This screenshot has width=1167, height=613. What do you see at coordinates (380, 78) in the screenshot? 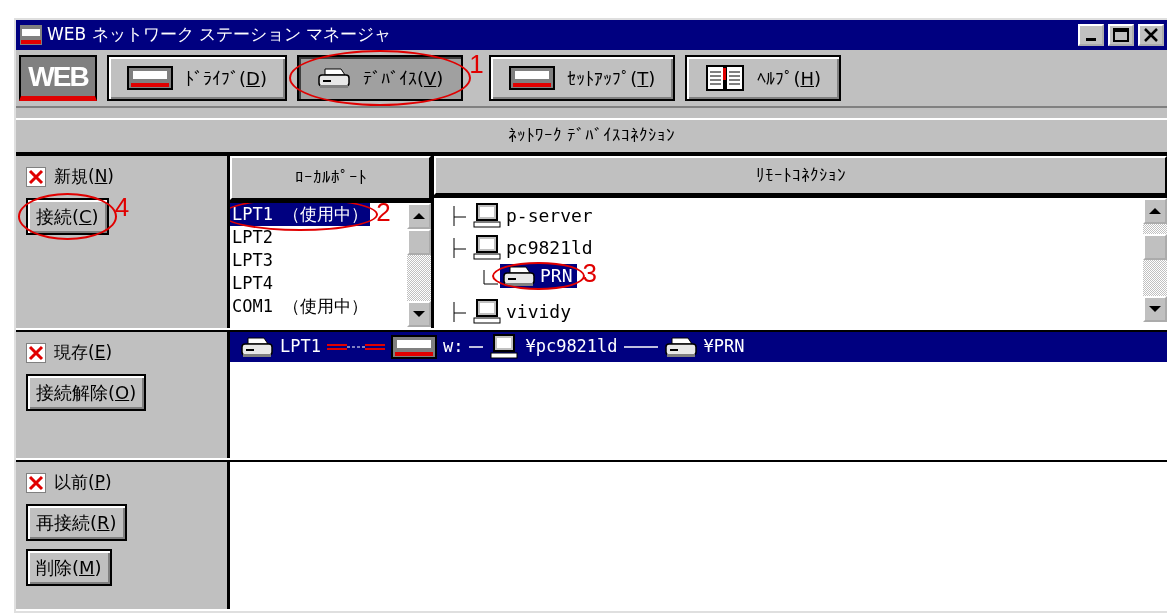
I see `toolbar-button: ﾃﾞﾊﾞｲｽ(V)` at bounding box center [380, 78].